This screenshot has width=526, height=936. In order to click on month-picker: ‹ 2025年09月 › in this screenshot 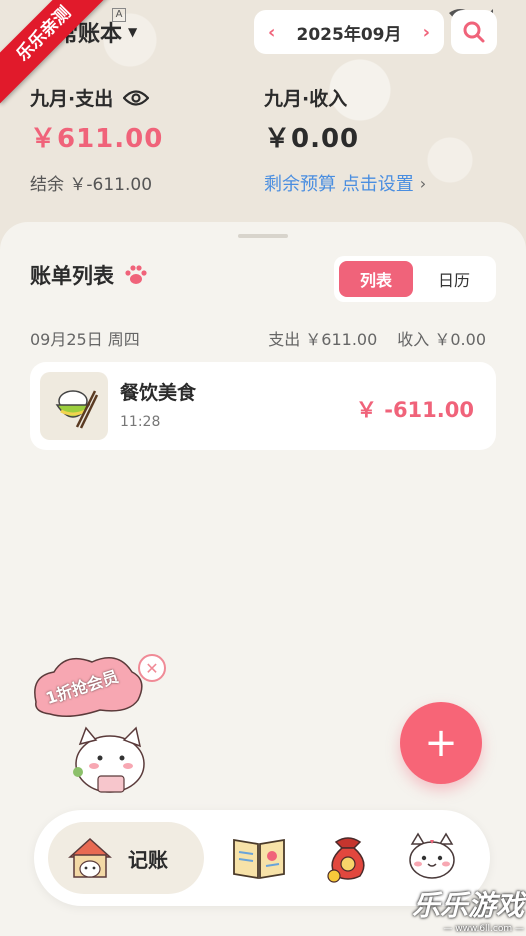, I will do `click(349, 32)`.